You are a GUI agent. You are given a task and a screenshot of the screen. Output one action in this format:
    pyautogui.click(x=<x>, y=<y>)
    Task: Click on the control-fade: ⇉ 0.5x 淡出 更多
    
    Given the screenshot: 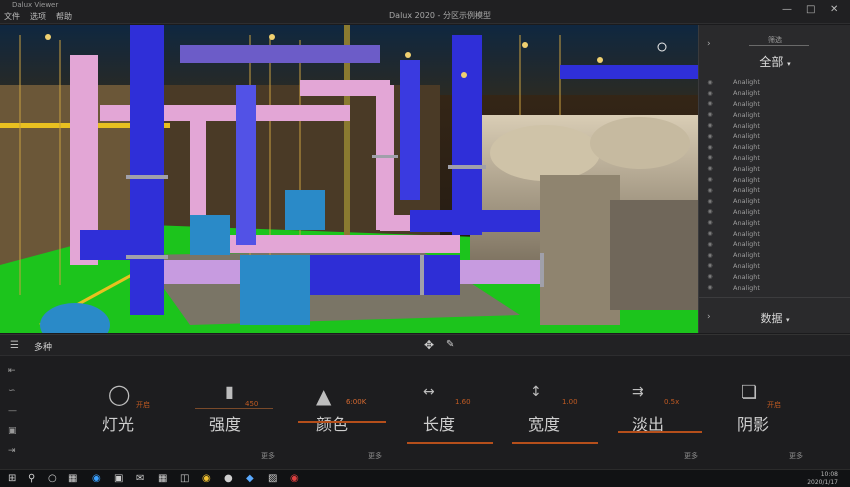 What is the action you would take?
    pyautogui.click(x=663, y=412)
    